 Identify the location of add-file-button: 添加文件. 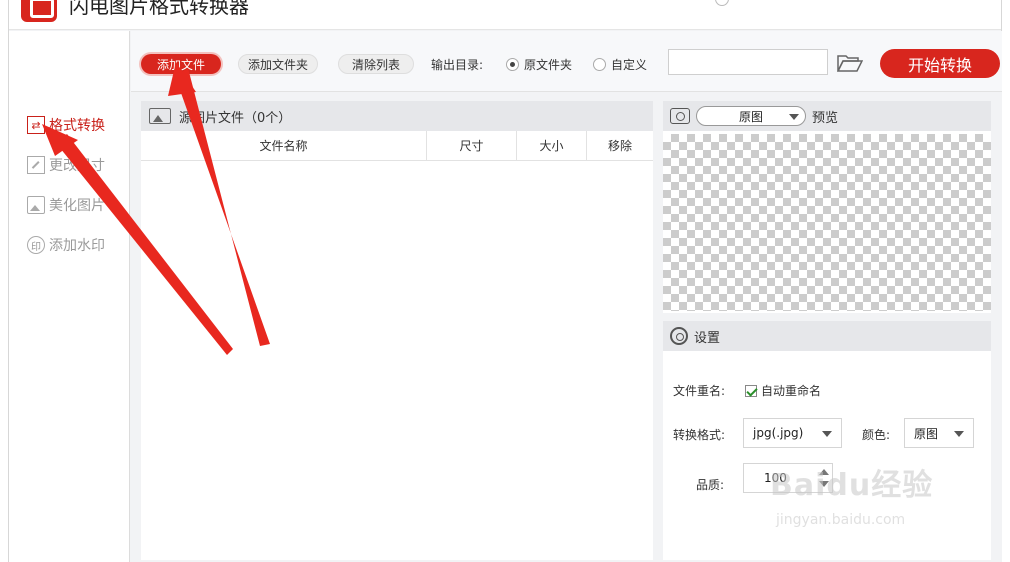
(181, 64).